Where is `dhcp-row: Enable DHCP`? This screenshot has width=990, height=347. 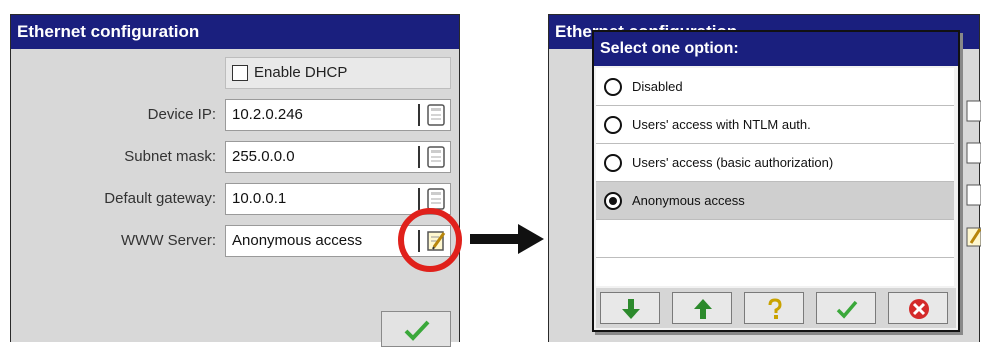
dhcp-row: Enable DHCP is located at coordinates (338, 73).